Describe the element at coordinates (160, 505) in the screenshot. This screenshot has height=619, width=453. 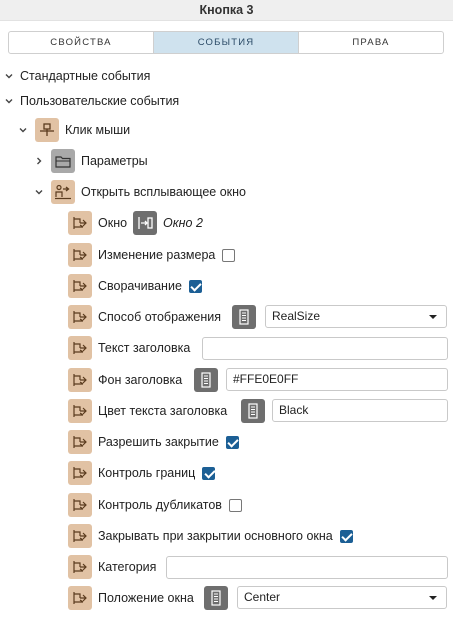
I see `property-label: Контроль дубликатов` at that location.